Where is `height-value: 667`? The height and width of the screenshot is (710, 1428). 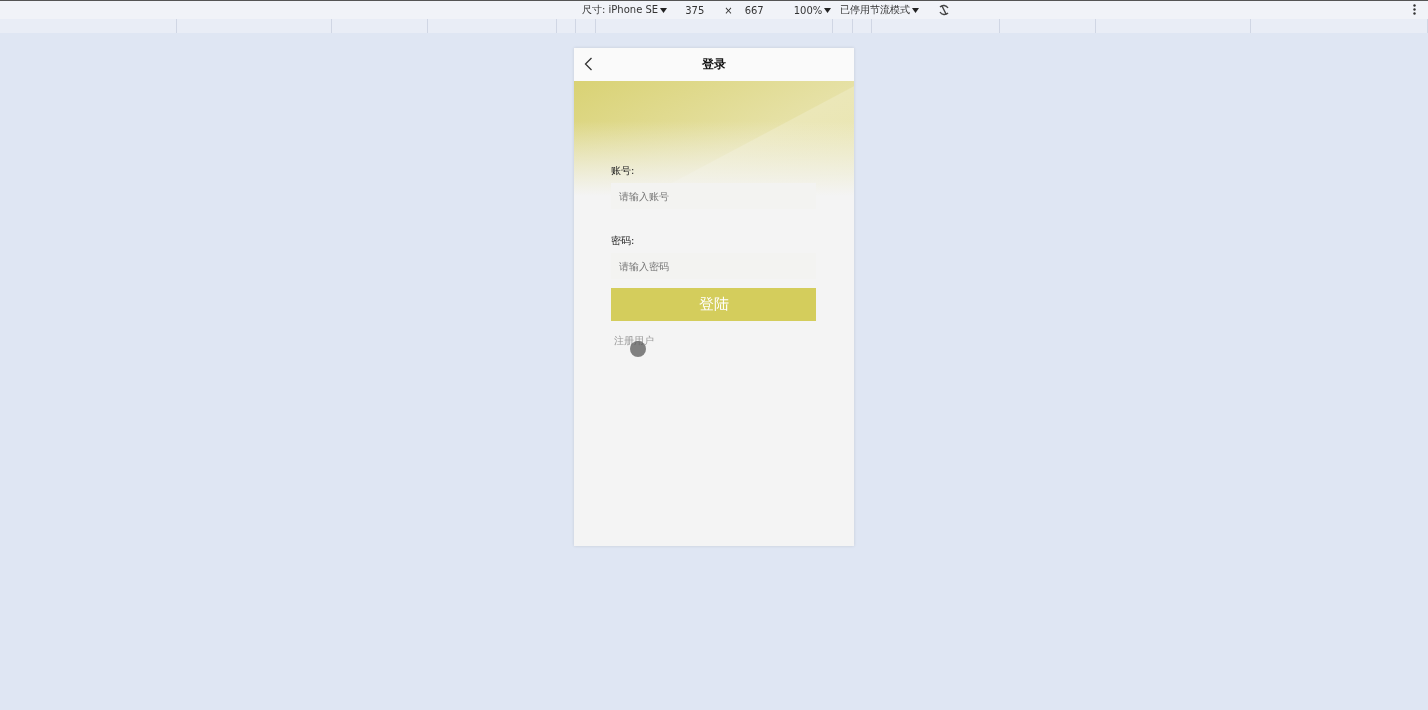
height-value: 667 is located at coordinates (754, 10).